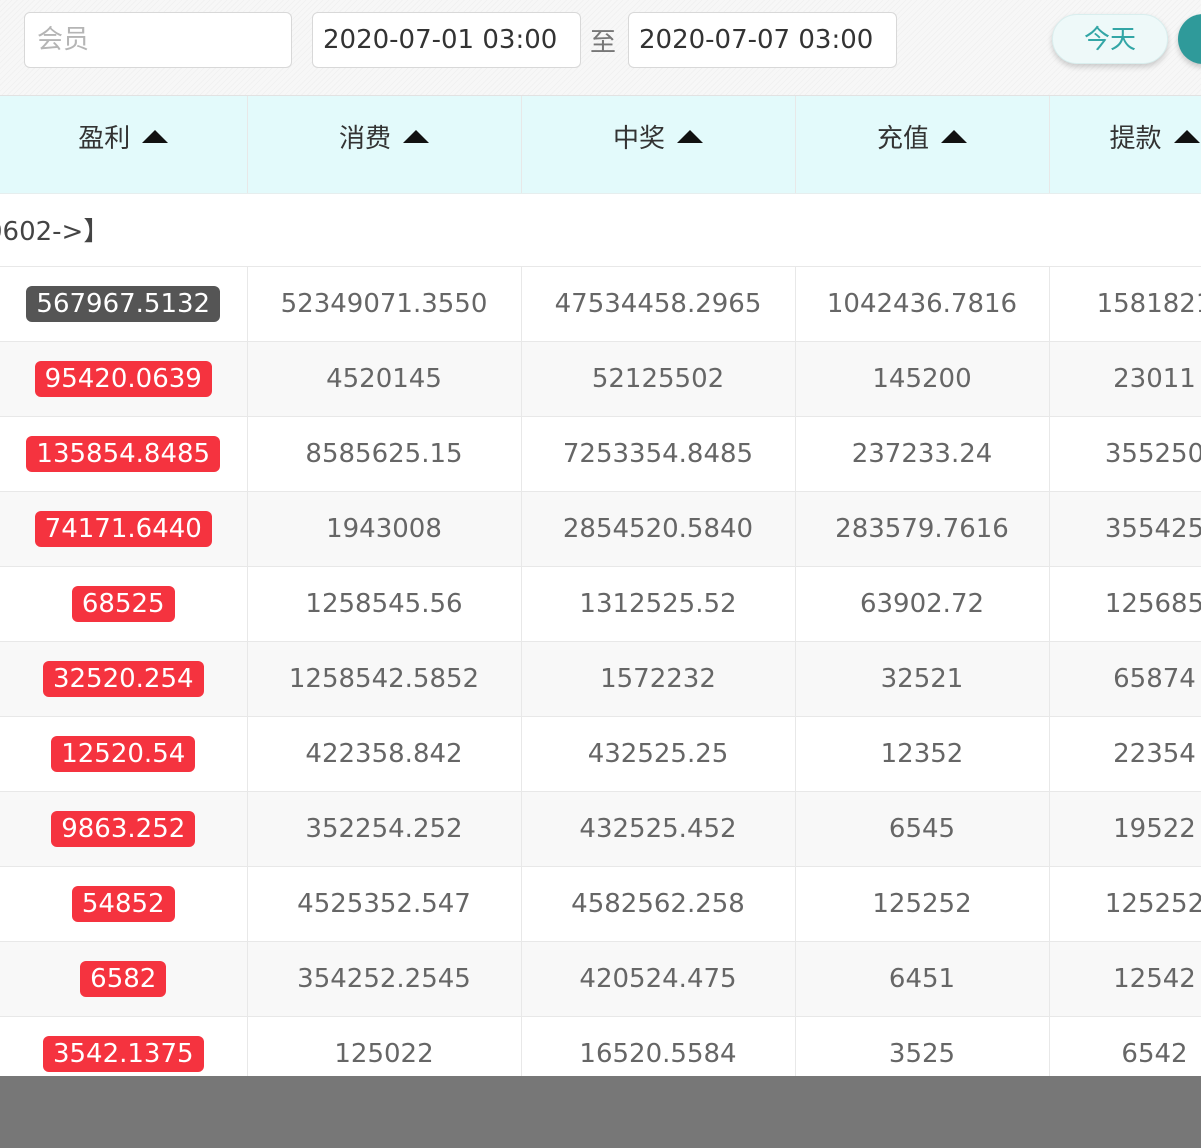  I want to click on table-row: 95420.0639 4520145 52125502 145200 23011, so click(600, 379).